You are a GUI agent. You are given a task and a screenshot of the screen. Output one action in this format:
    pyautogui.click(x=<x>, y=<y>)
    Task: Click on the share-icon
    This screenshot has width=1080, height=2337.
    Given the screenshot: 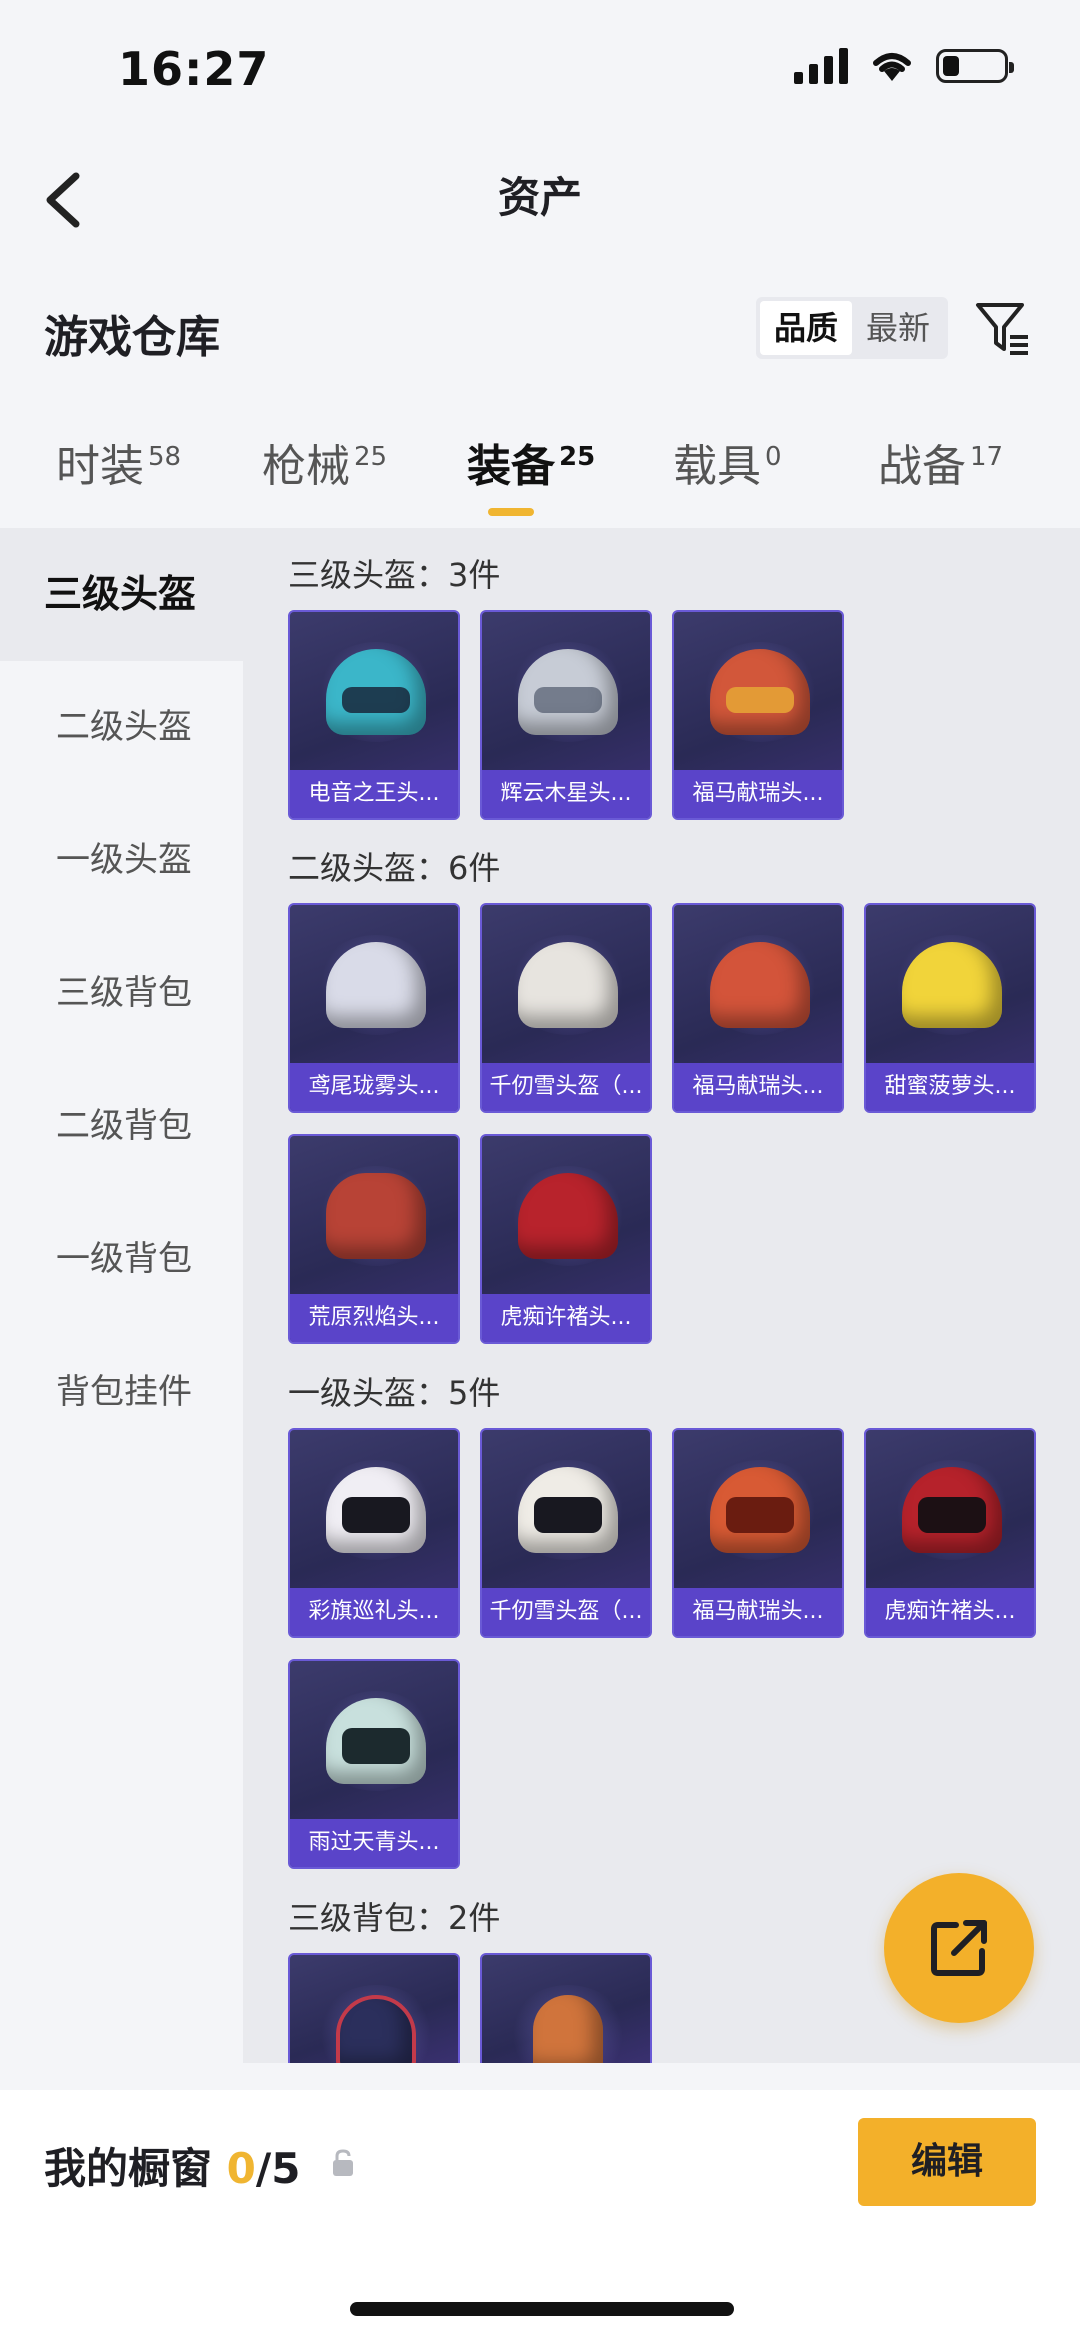 What is the action you would take?
    pyautogui.click(x=959, y=1948)
    